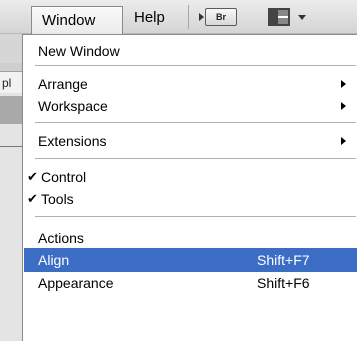  I want to click on menu-item-label: Tools, so click(57, 199).